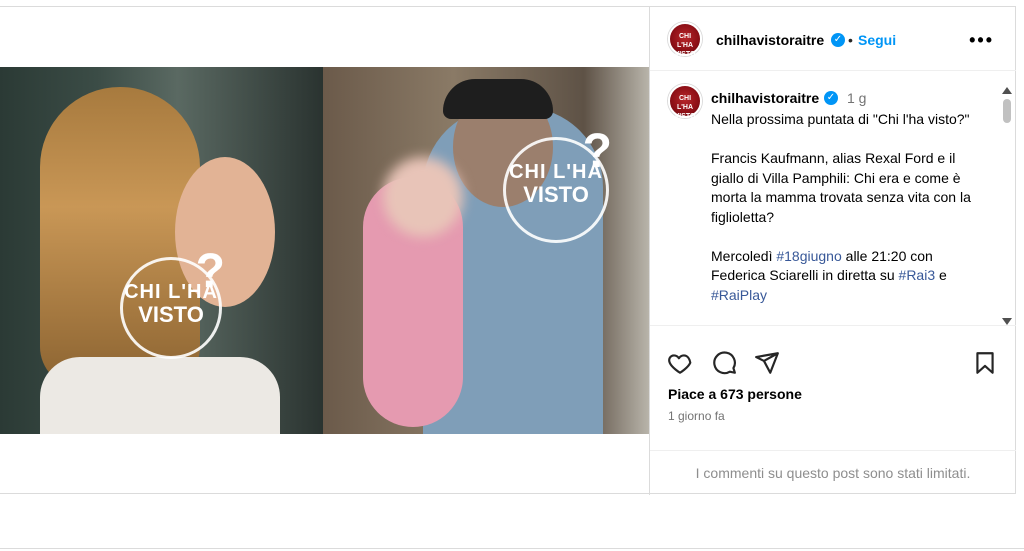 This screenshot has width=1024, height=551. I want to click on scrollbar, so click(1007, 202).